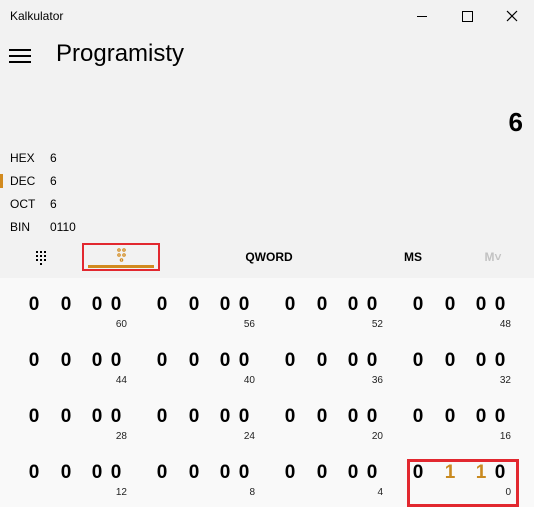 The height and width of the screenshot is (507, 534). What do you see at coordinates (377, 380) in the screenshot?
I see `bit-index-label: 36` at bounding box center [377, 380].